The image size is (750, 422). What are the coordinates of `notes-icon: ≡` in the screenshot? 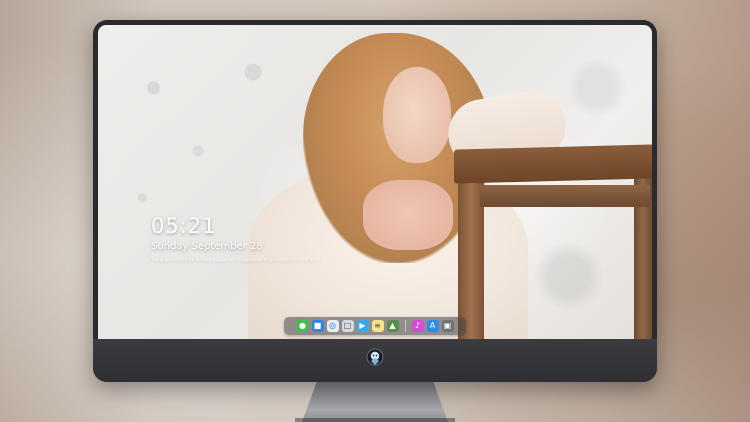 It's located at (377, 326).